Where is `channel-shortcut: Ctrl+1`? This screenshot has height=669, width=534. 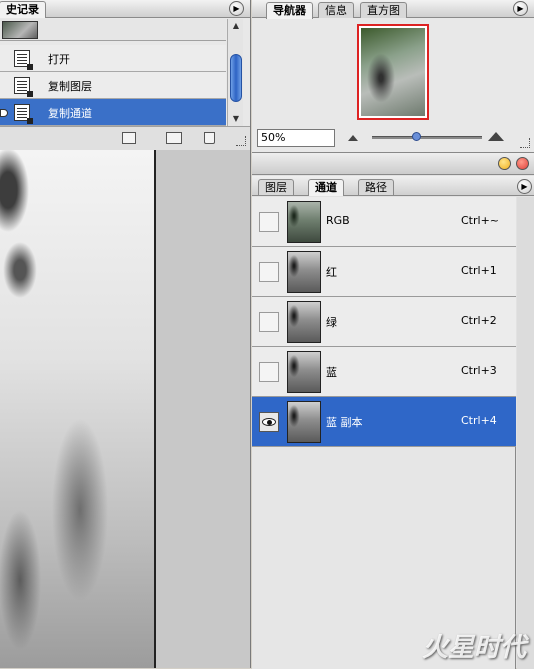
channel-shortcut: Ctrl+1 is located at coordinates (479, 270).